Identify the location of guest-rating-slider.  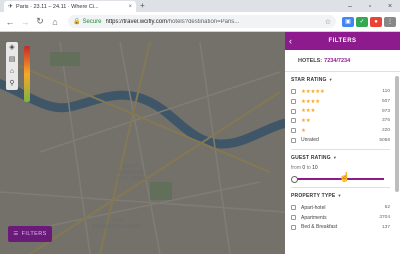
(337, 179).